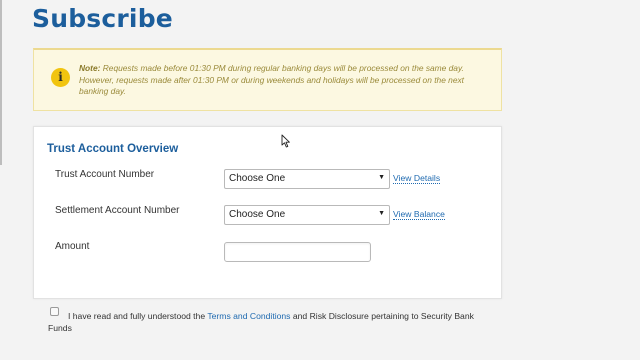  What do you see at coordinates (419, 214) in the screenshot?
I see `view-balance-link: View Balance` at bounding box center [419, 214].